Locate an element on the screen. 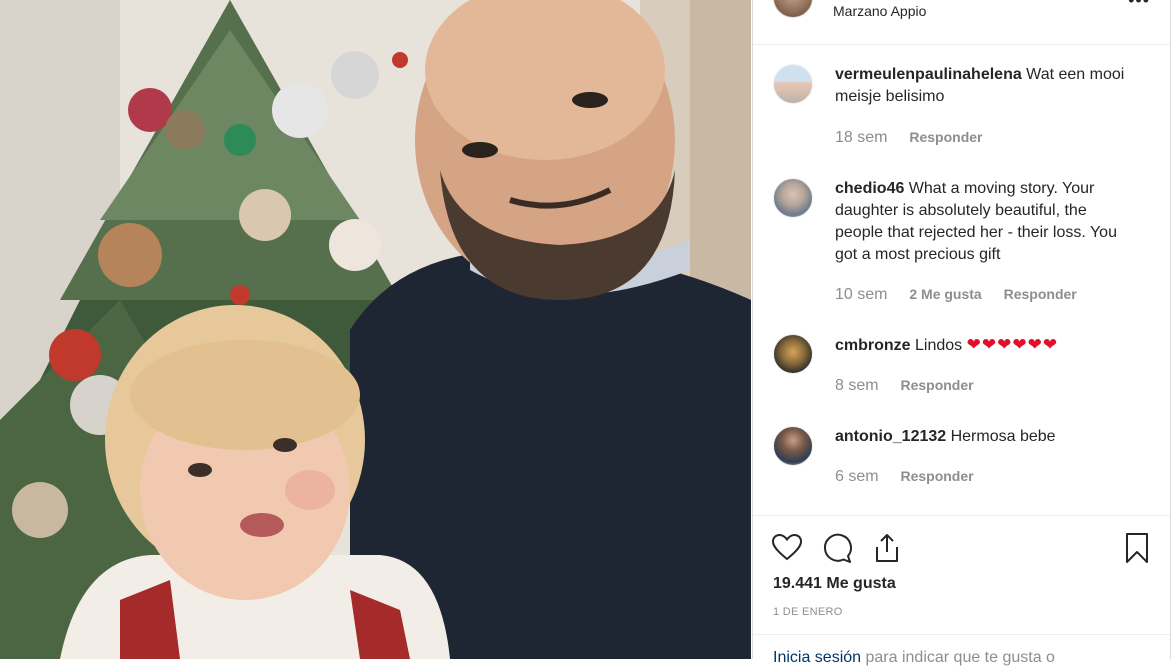  comment-time: 8 sem is located at coordinates (857, 385).